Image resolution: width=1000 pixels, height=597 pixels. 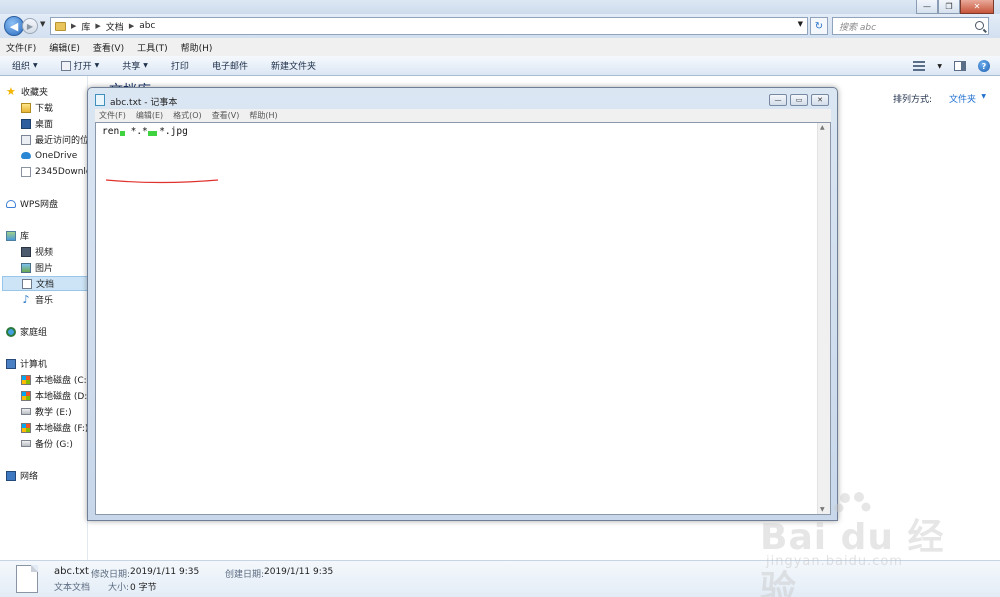 I want to click on menu-help: 帮助(H), so click(x=197, y=47).